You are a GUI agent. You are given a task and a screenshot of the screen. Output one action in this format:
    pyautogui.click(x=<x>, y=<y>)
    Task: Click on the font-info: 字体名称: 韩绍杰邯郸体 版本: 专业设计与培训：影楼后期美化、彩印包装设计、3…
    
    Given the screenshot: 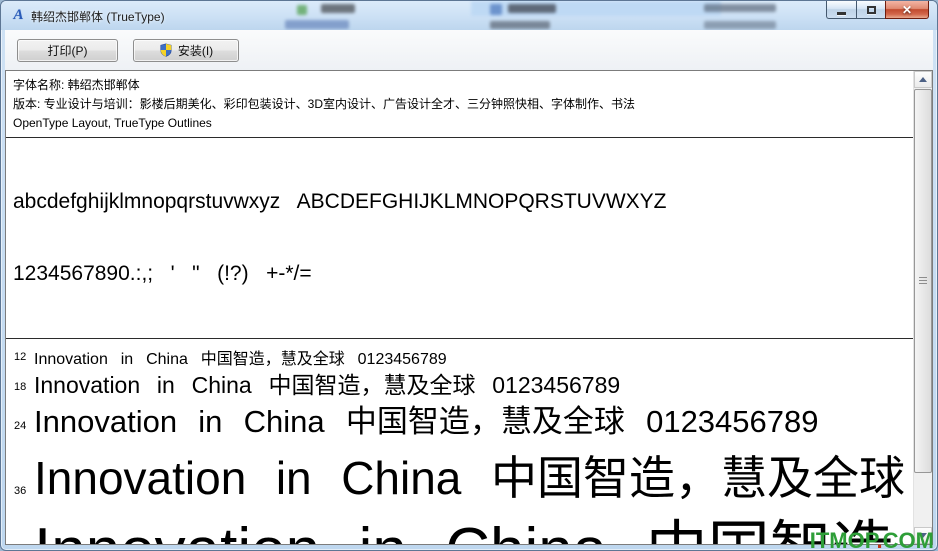 What is the action you would take?
    pyautogui.click(x=459, y=103)
    